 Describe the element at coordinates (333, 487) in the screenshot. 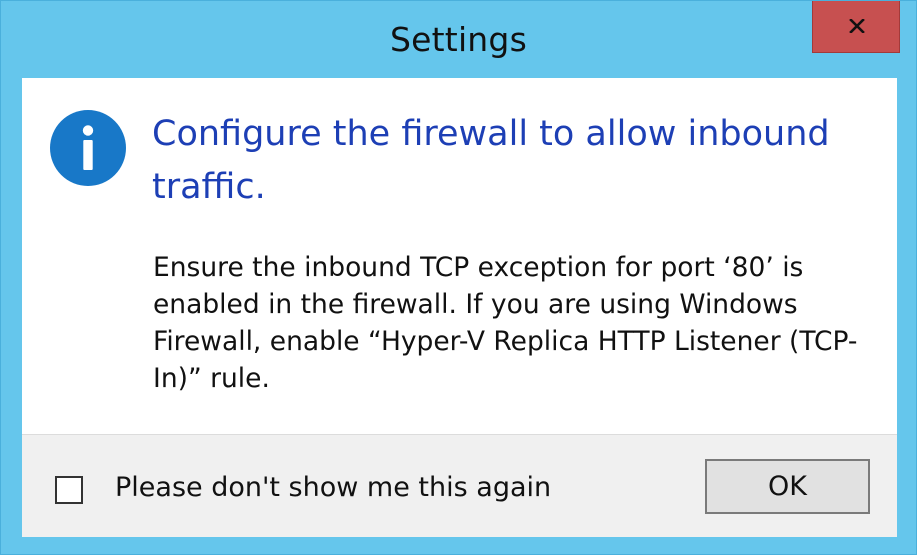

I see `dont-show-again-label: Please don't show me this again` at that location.